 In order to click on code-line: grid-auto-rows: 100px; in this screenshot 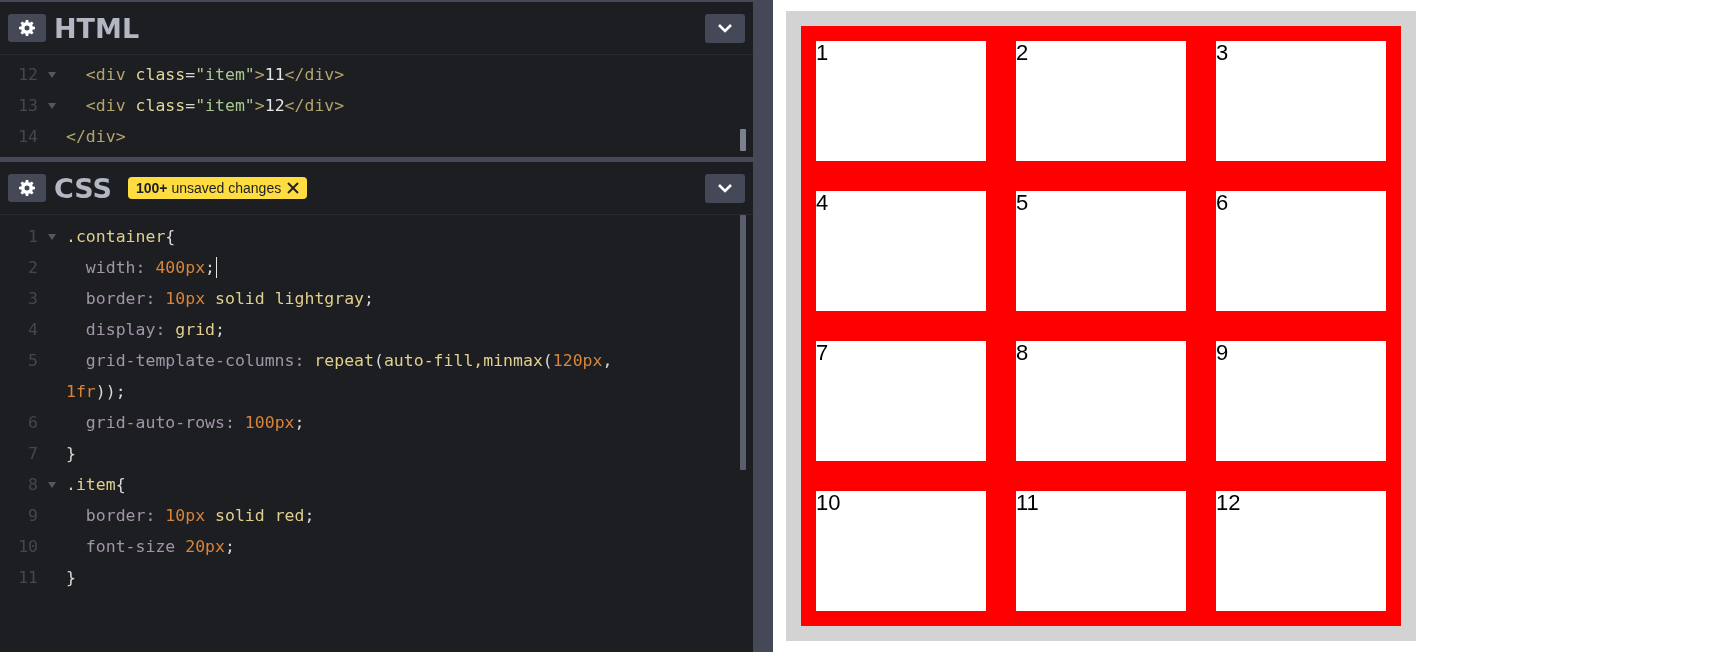, I will do `click(194, 422)`.